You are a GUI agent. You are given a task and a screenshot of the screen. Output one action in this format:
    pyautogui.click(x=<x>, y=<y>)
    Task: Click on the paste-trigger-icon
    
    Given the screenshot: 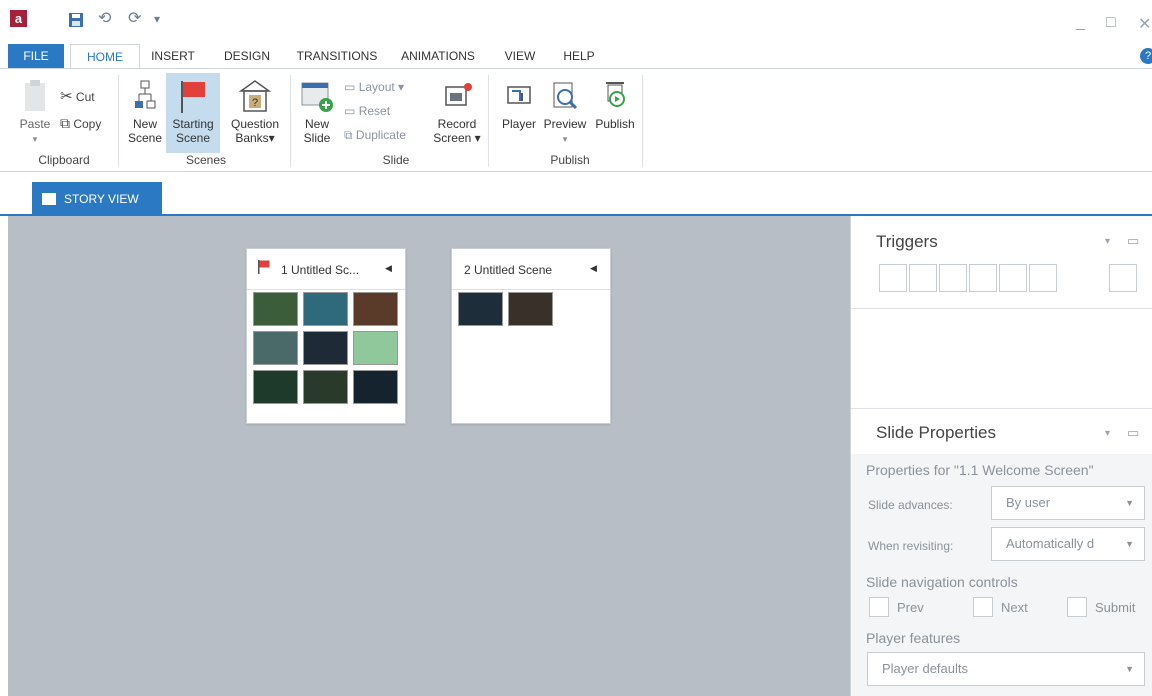 What is the action you would take?
    pyautogui.click(x=983, y=278)
    